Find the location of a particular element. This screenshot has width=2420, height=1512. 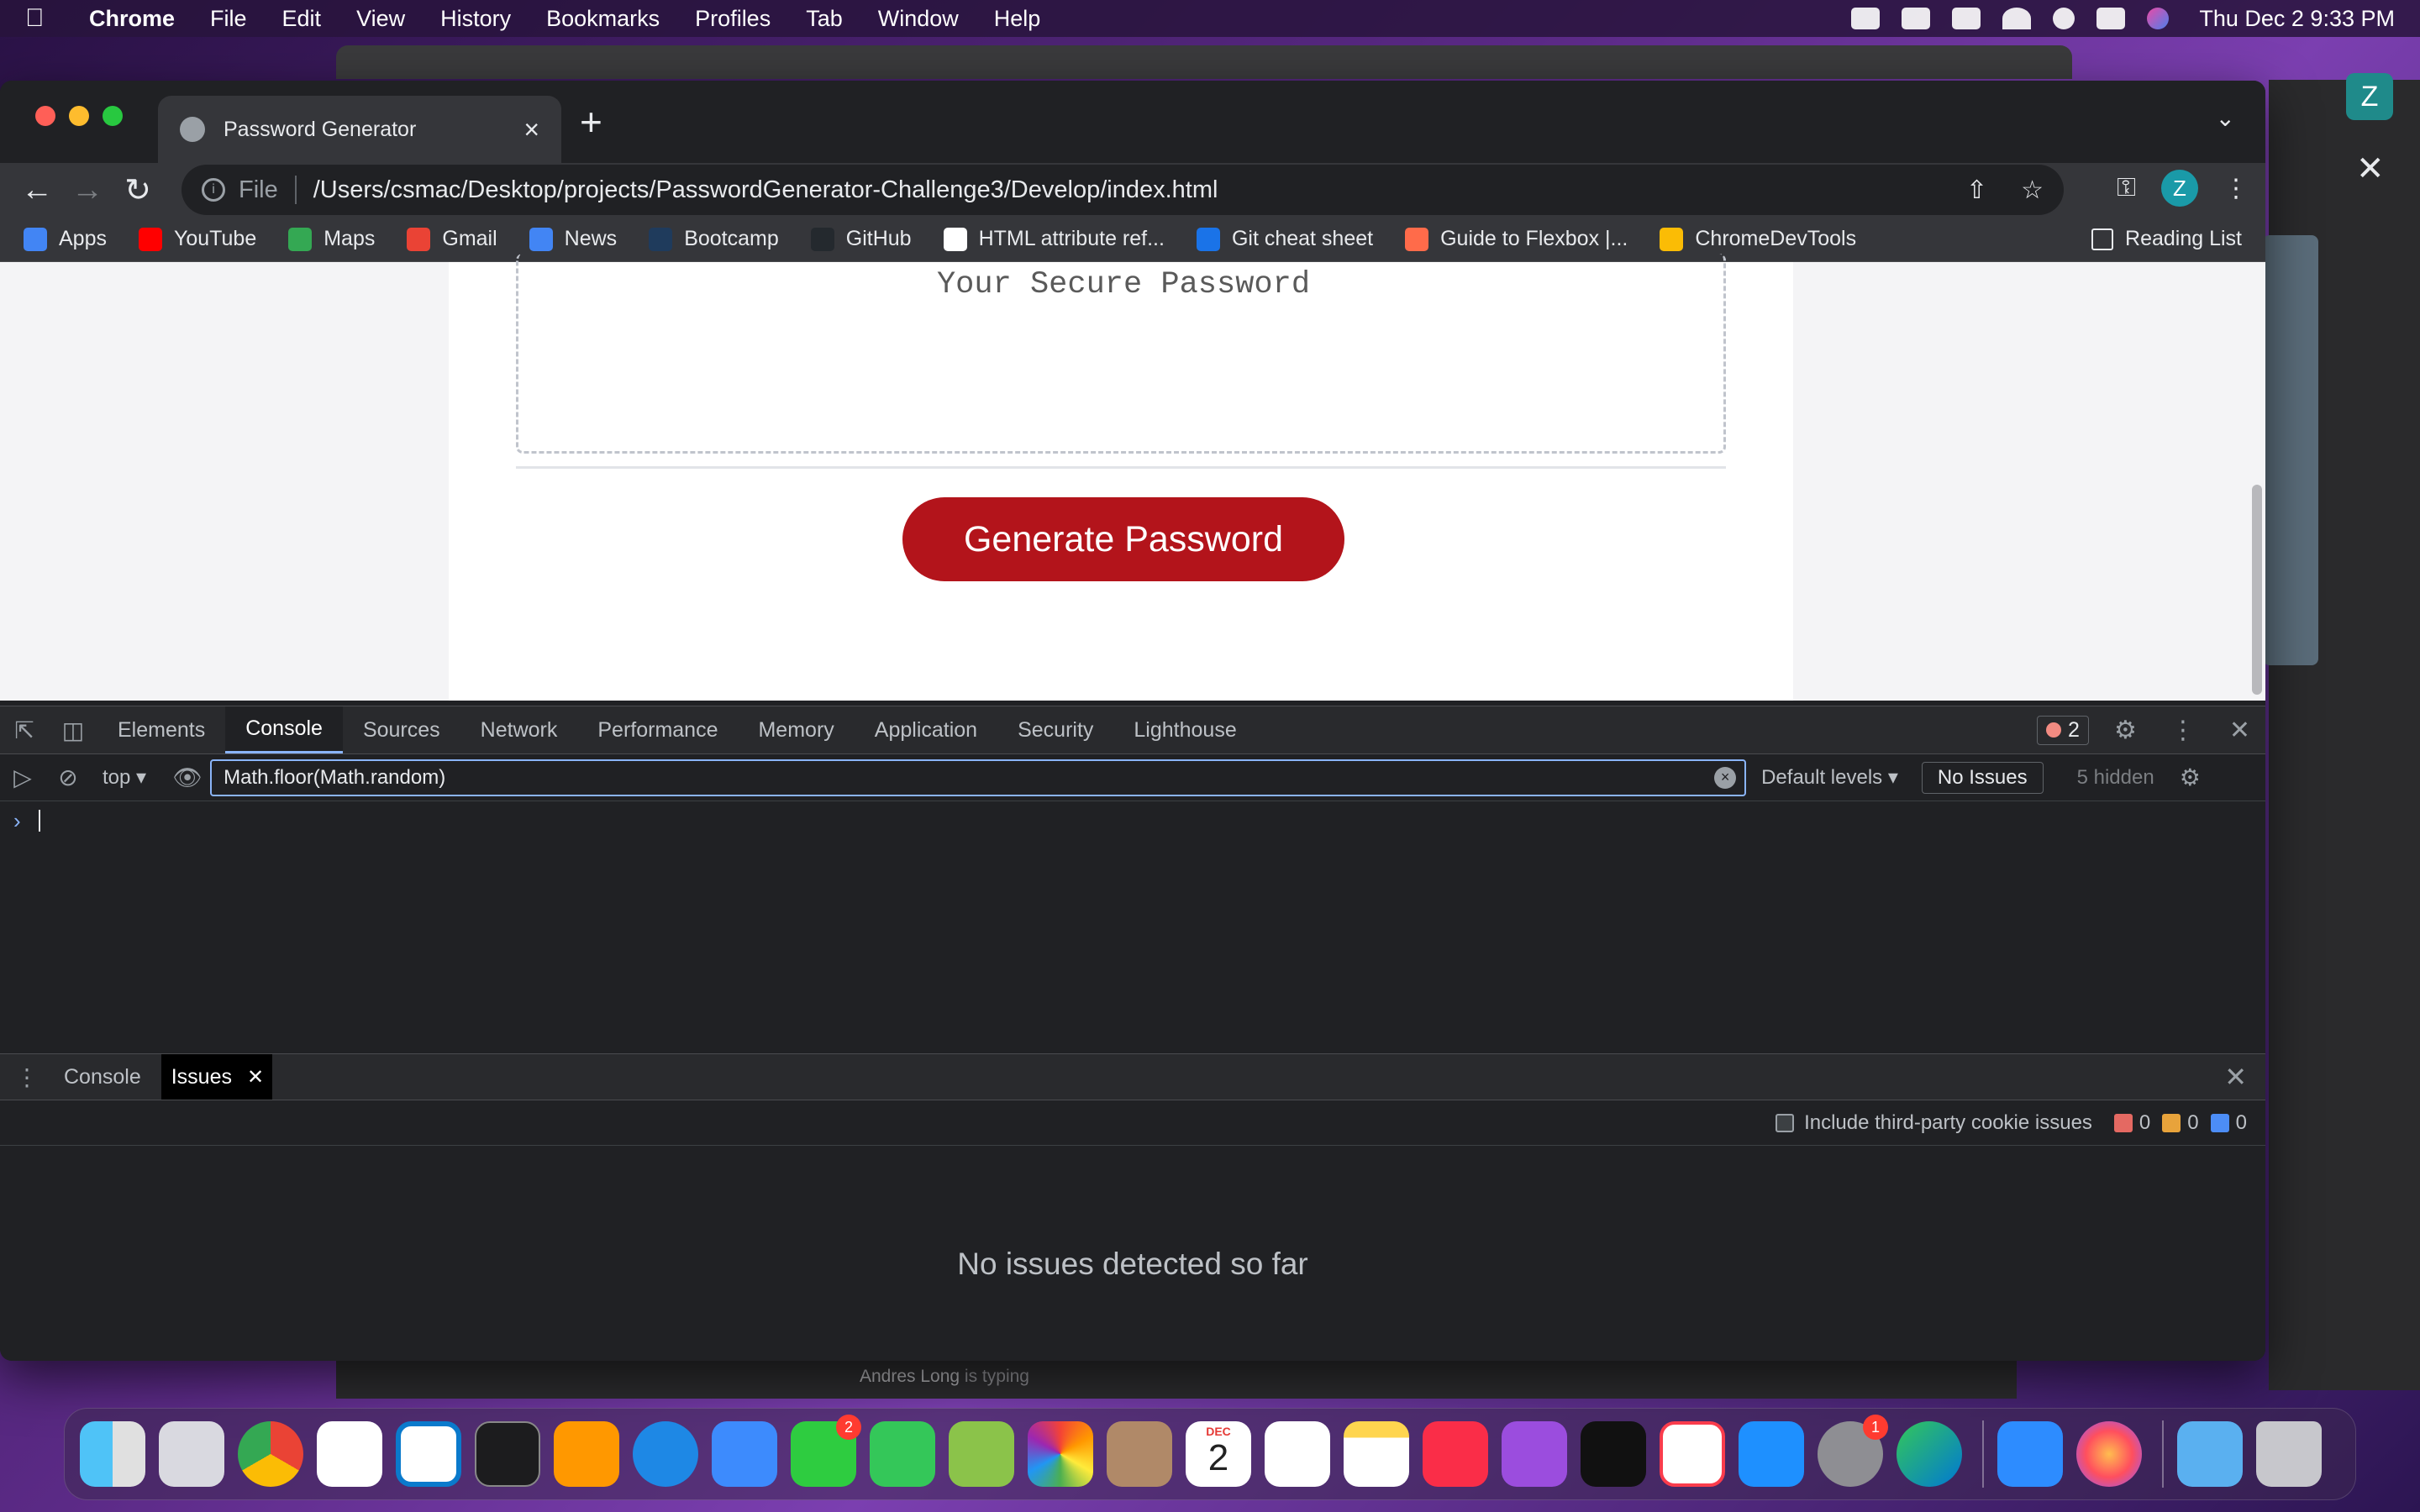

devtools-tab-security: Security is located at coordinates (1055, 729).